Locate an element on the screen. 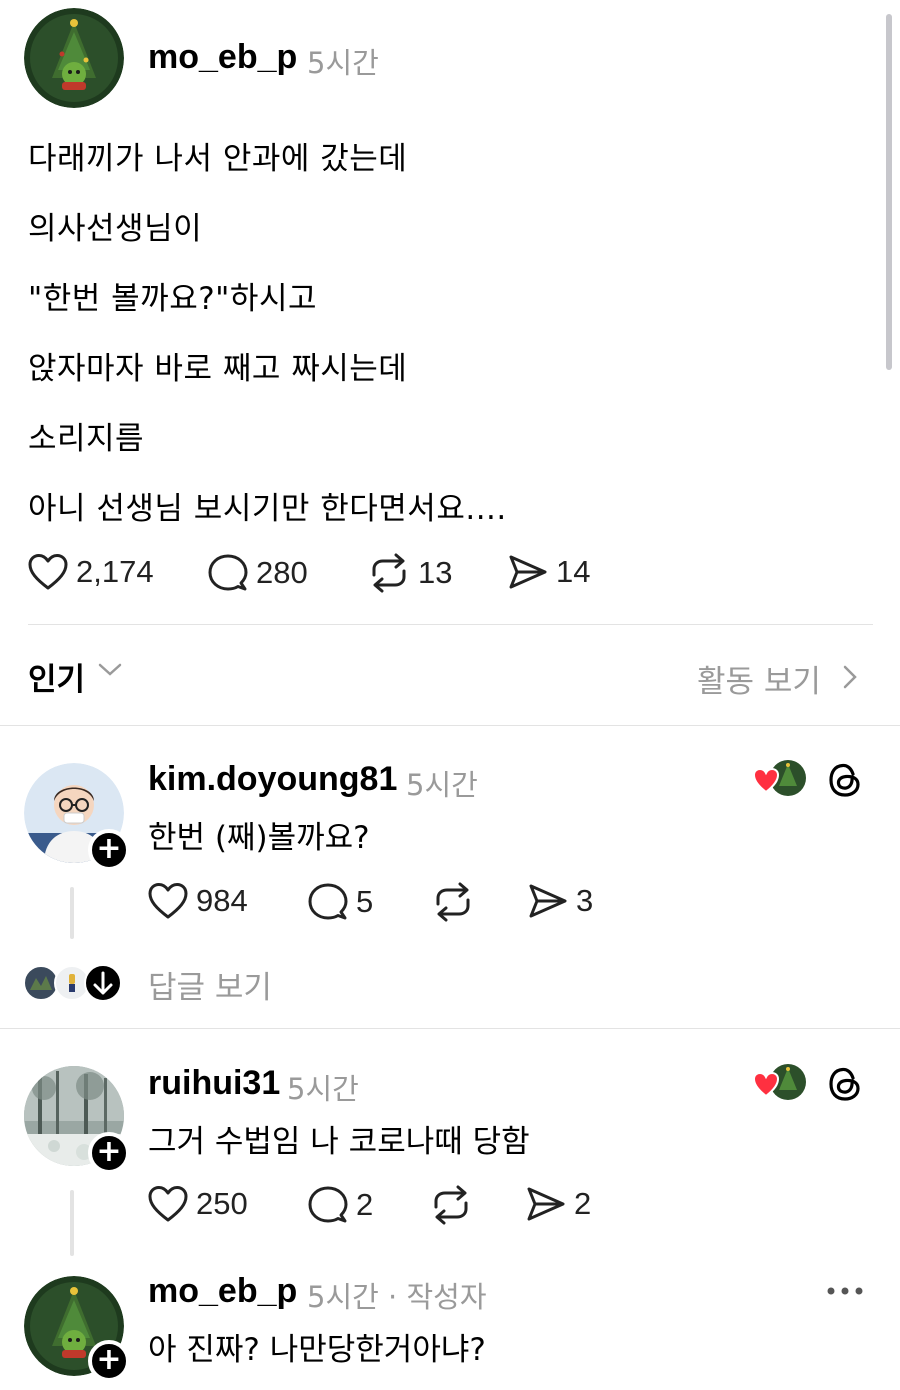 This screenshot has height=1390, width=900. reply-time: 5시간 · 작성자 is located at coordinates (397, 1295).